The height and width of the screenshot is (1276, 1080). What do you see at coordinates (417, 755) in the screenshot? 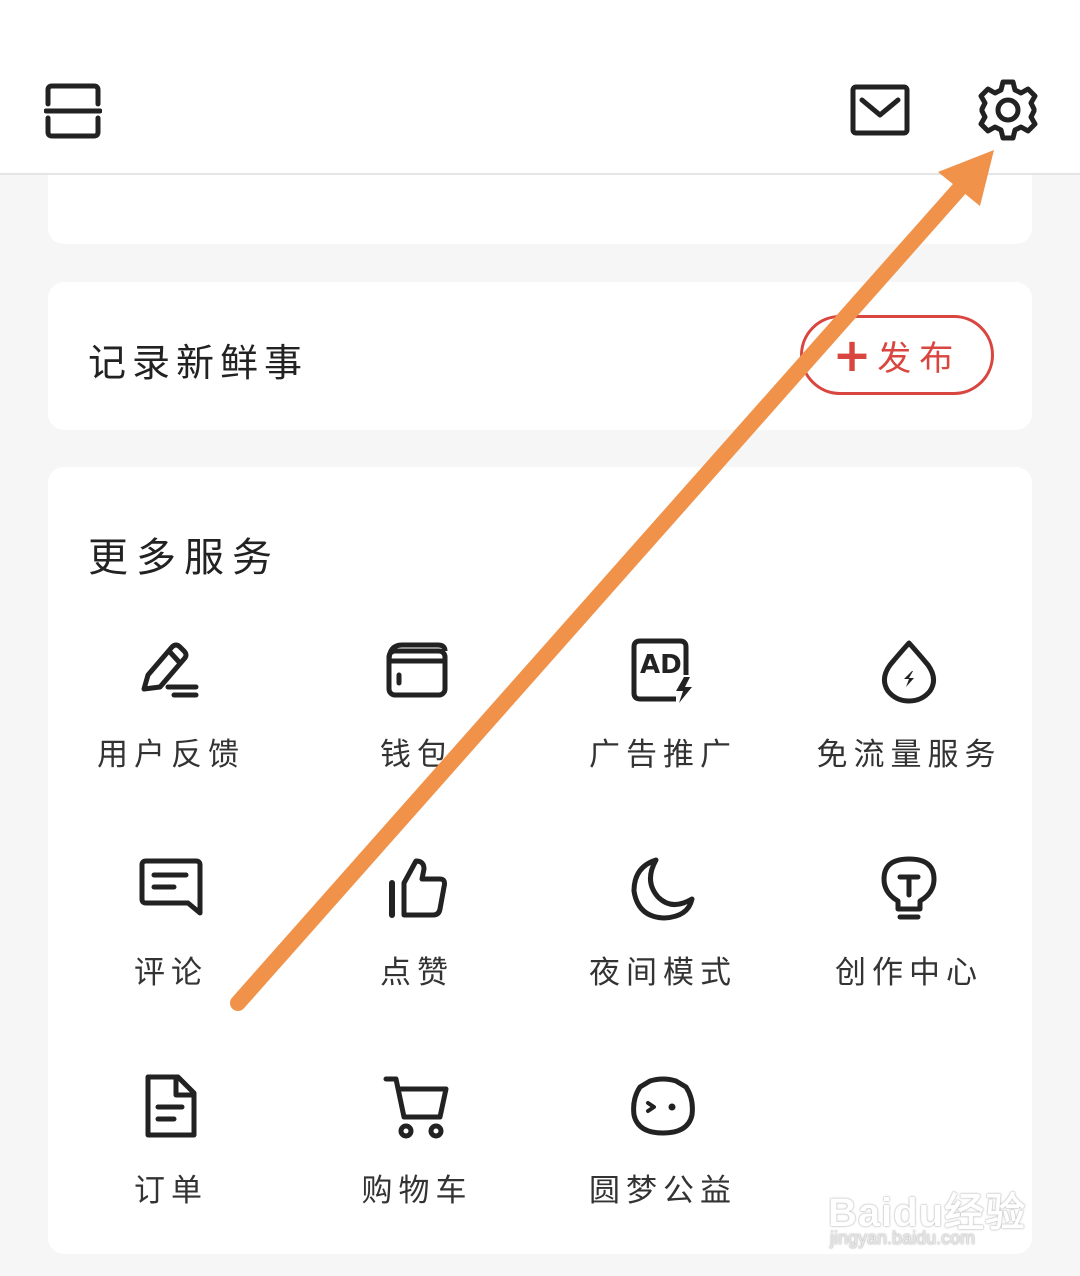
I see `service-label: 钱包` at bounding box center [417, 755].